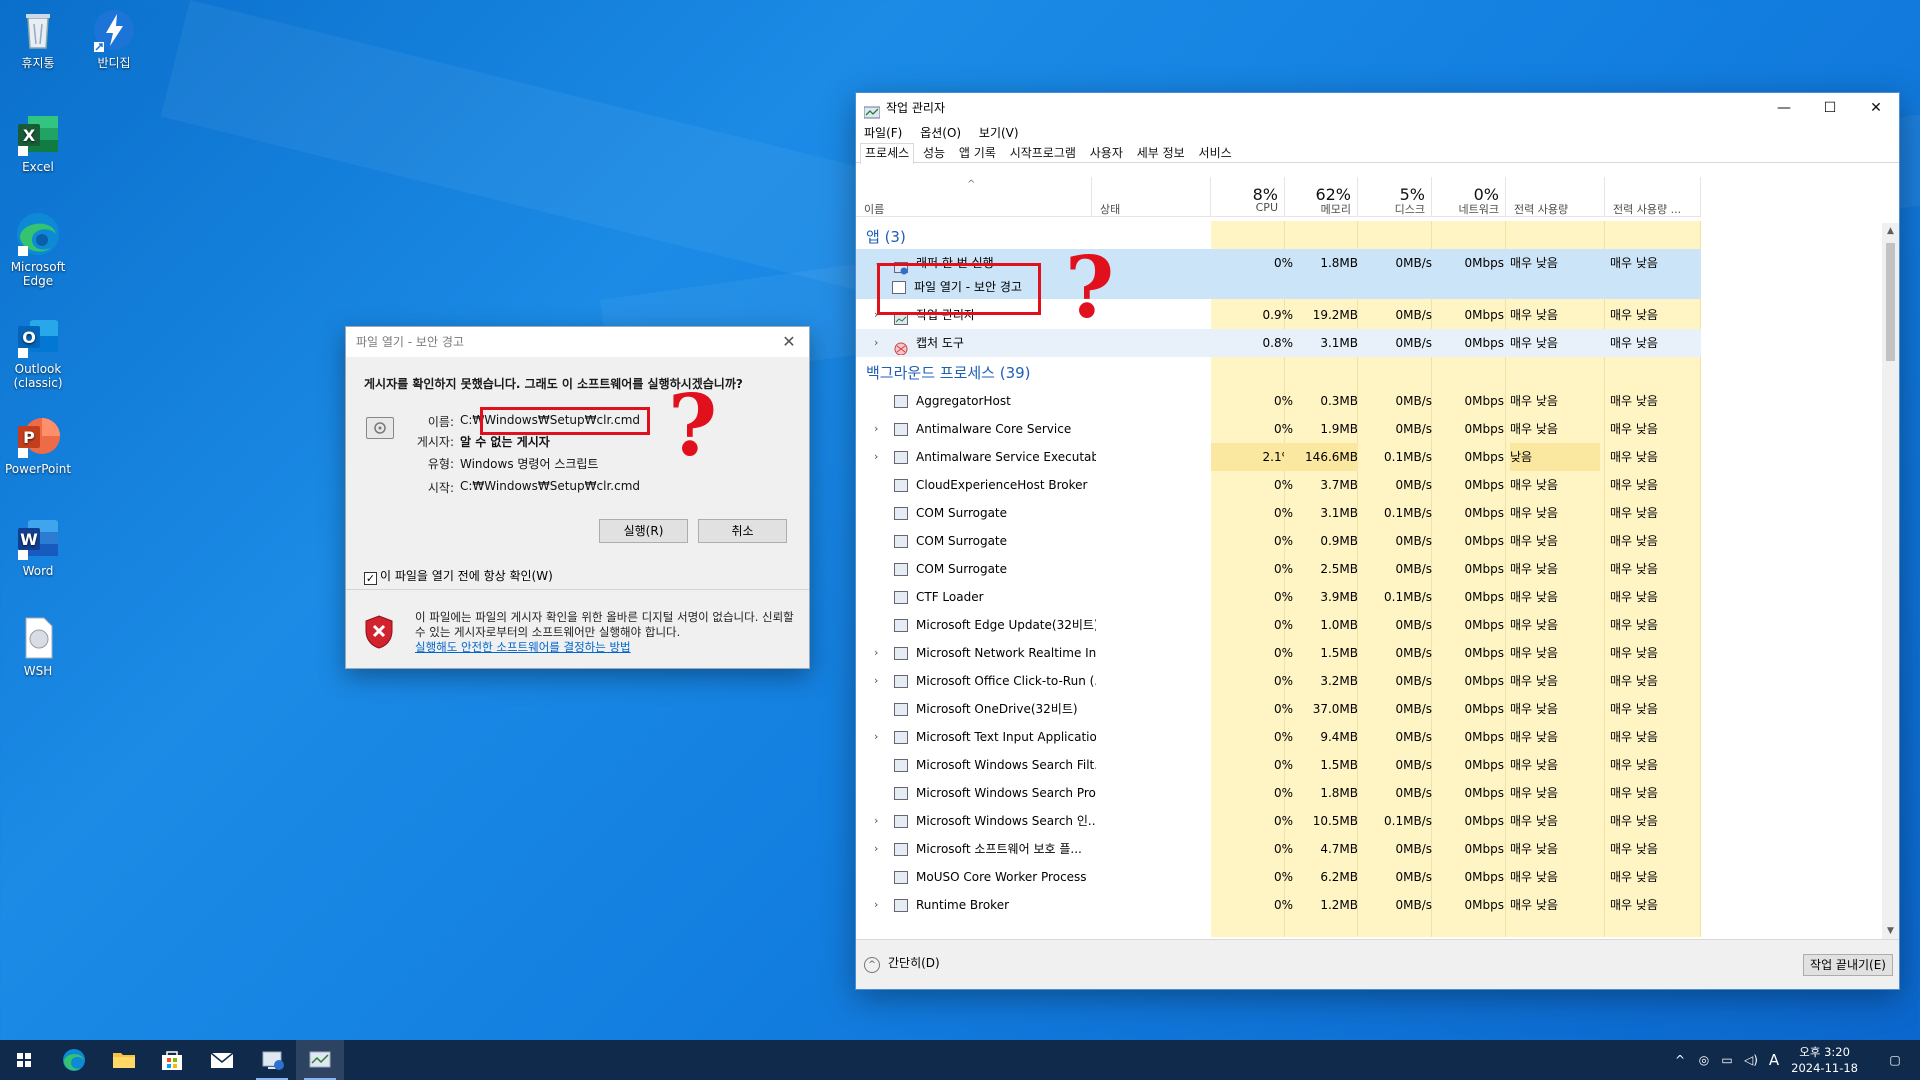  I want to click on task-manager-title-bar: 작업 관리자 — ☐ ✕, so click(1377, 108).